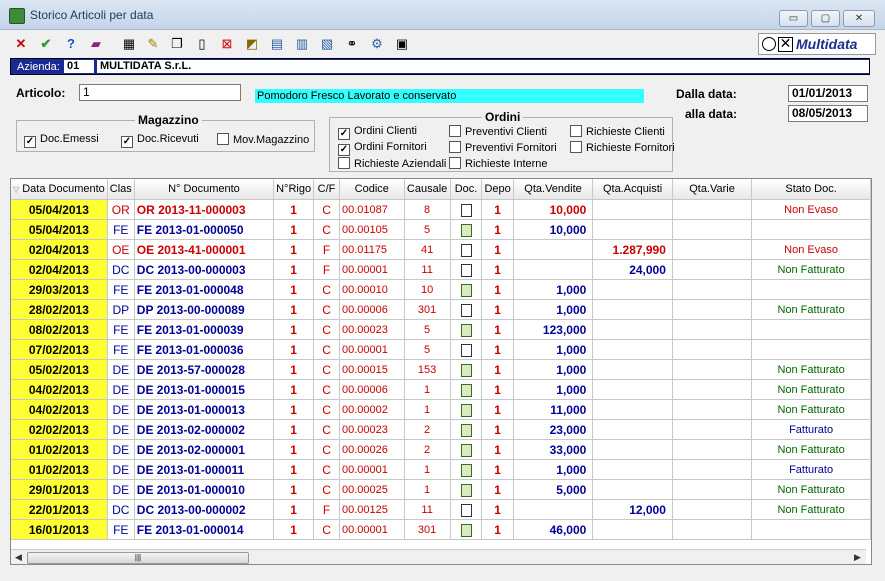 The image size is (885, 581). I want to click on articolo-input: 1, so click(160, 92).